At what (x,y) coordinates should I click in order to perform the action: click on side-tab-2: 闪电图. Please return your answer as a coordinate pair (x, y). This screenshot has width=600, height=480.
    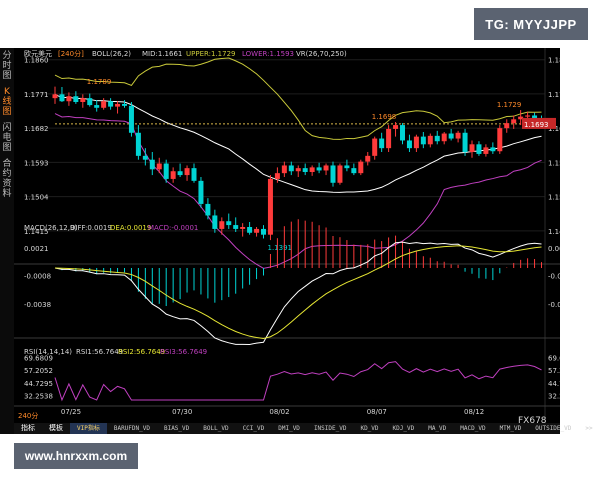
    Looking at the image, I should click on (7, 138).